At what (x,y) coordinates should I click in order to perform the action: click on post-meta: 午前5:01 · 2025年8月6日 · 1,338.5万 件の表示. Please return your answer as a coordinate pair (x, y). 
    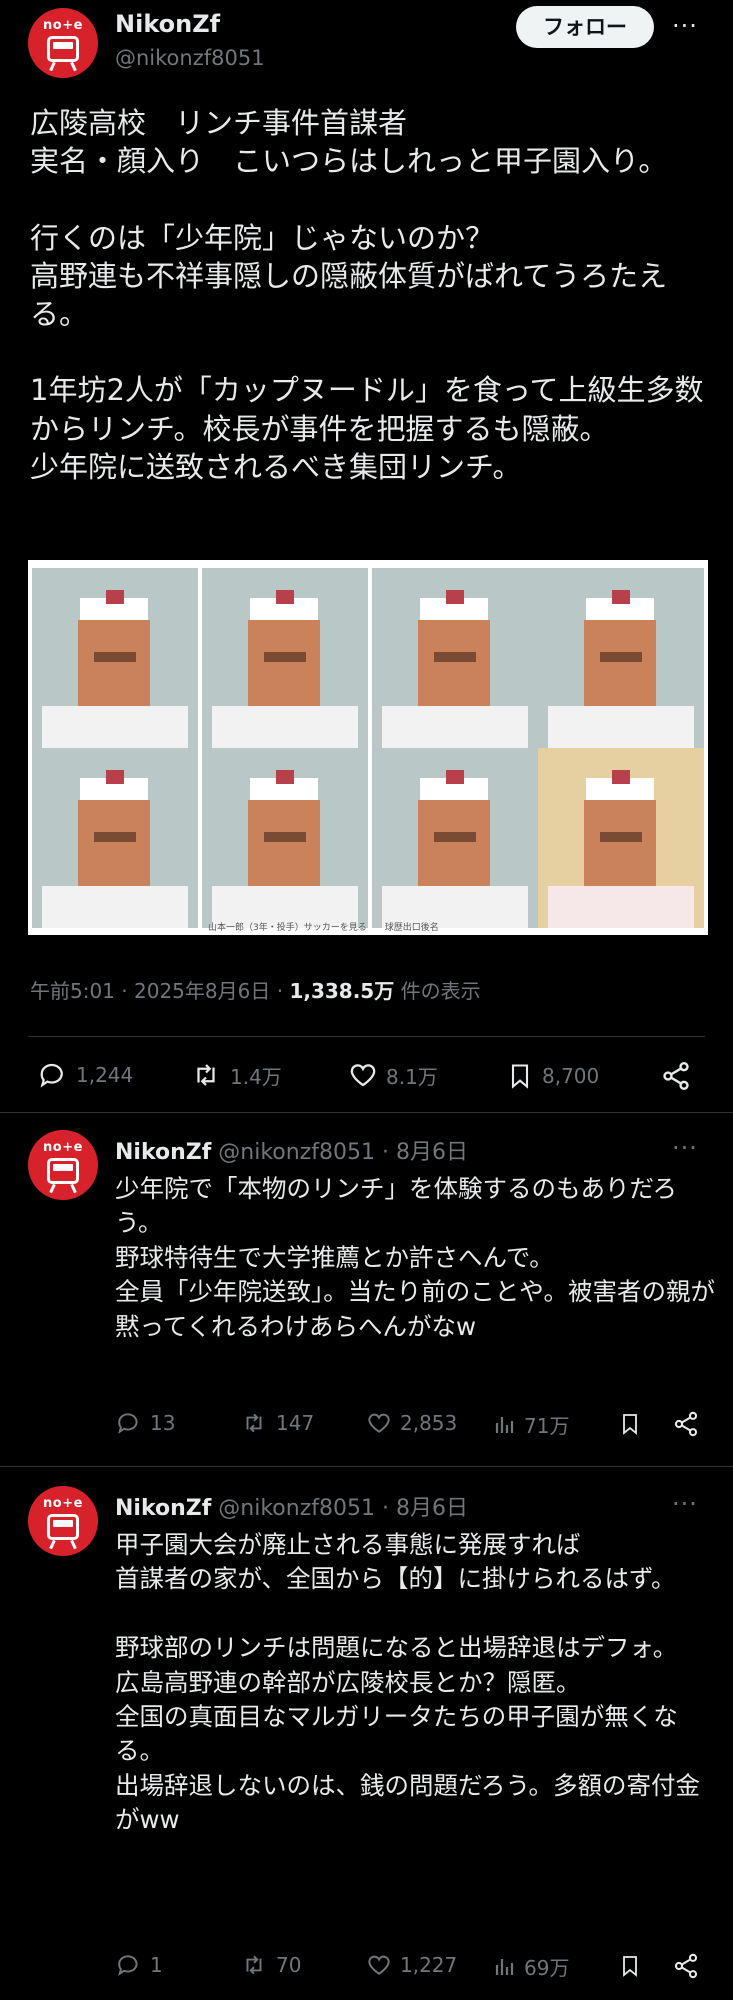
    Looking at the image, I should click on (255, 991).